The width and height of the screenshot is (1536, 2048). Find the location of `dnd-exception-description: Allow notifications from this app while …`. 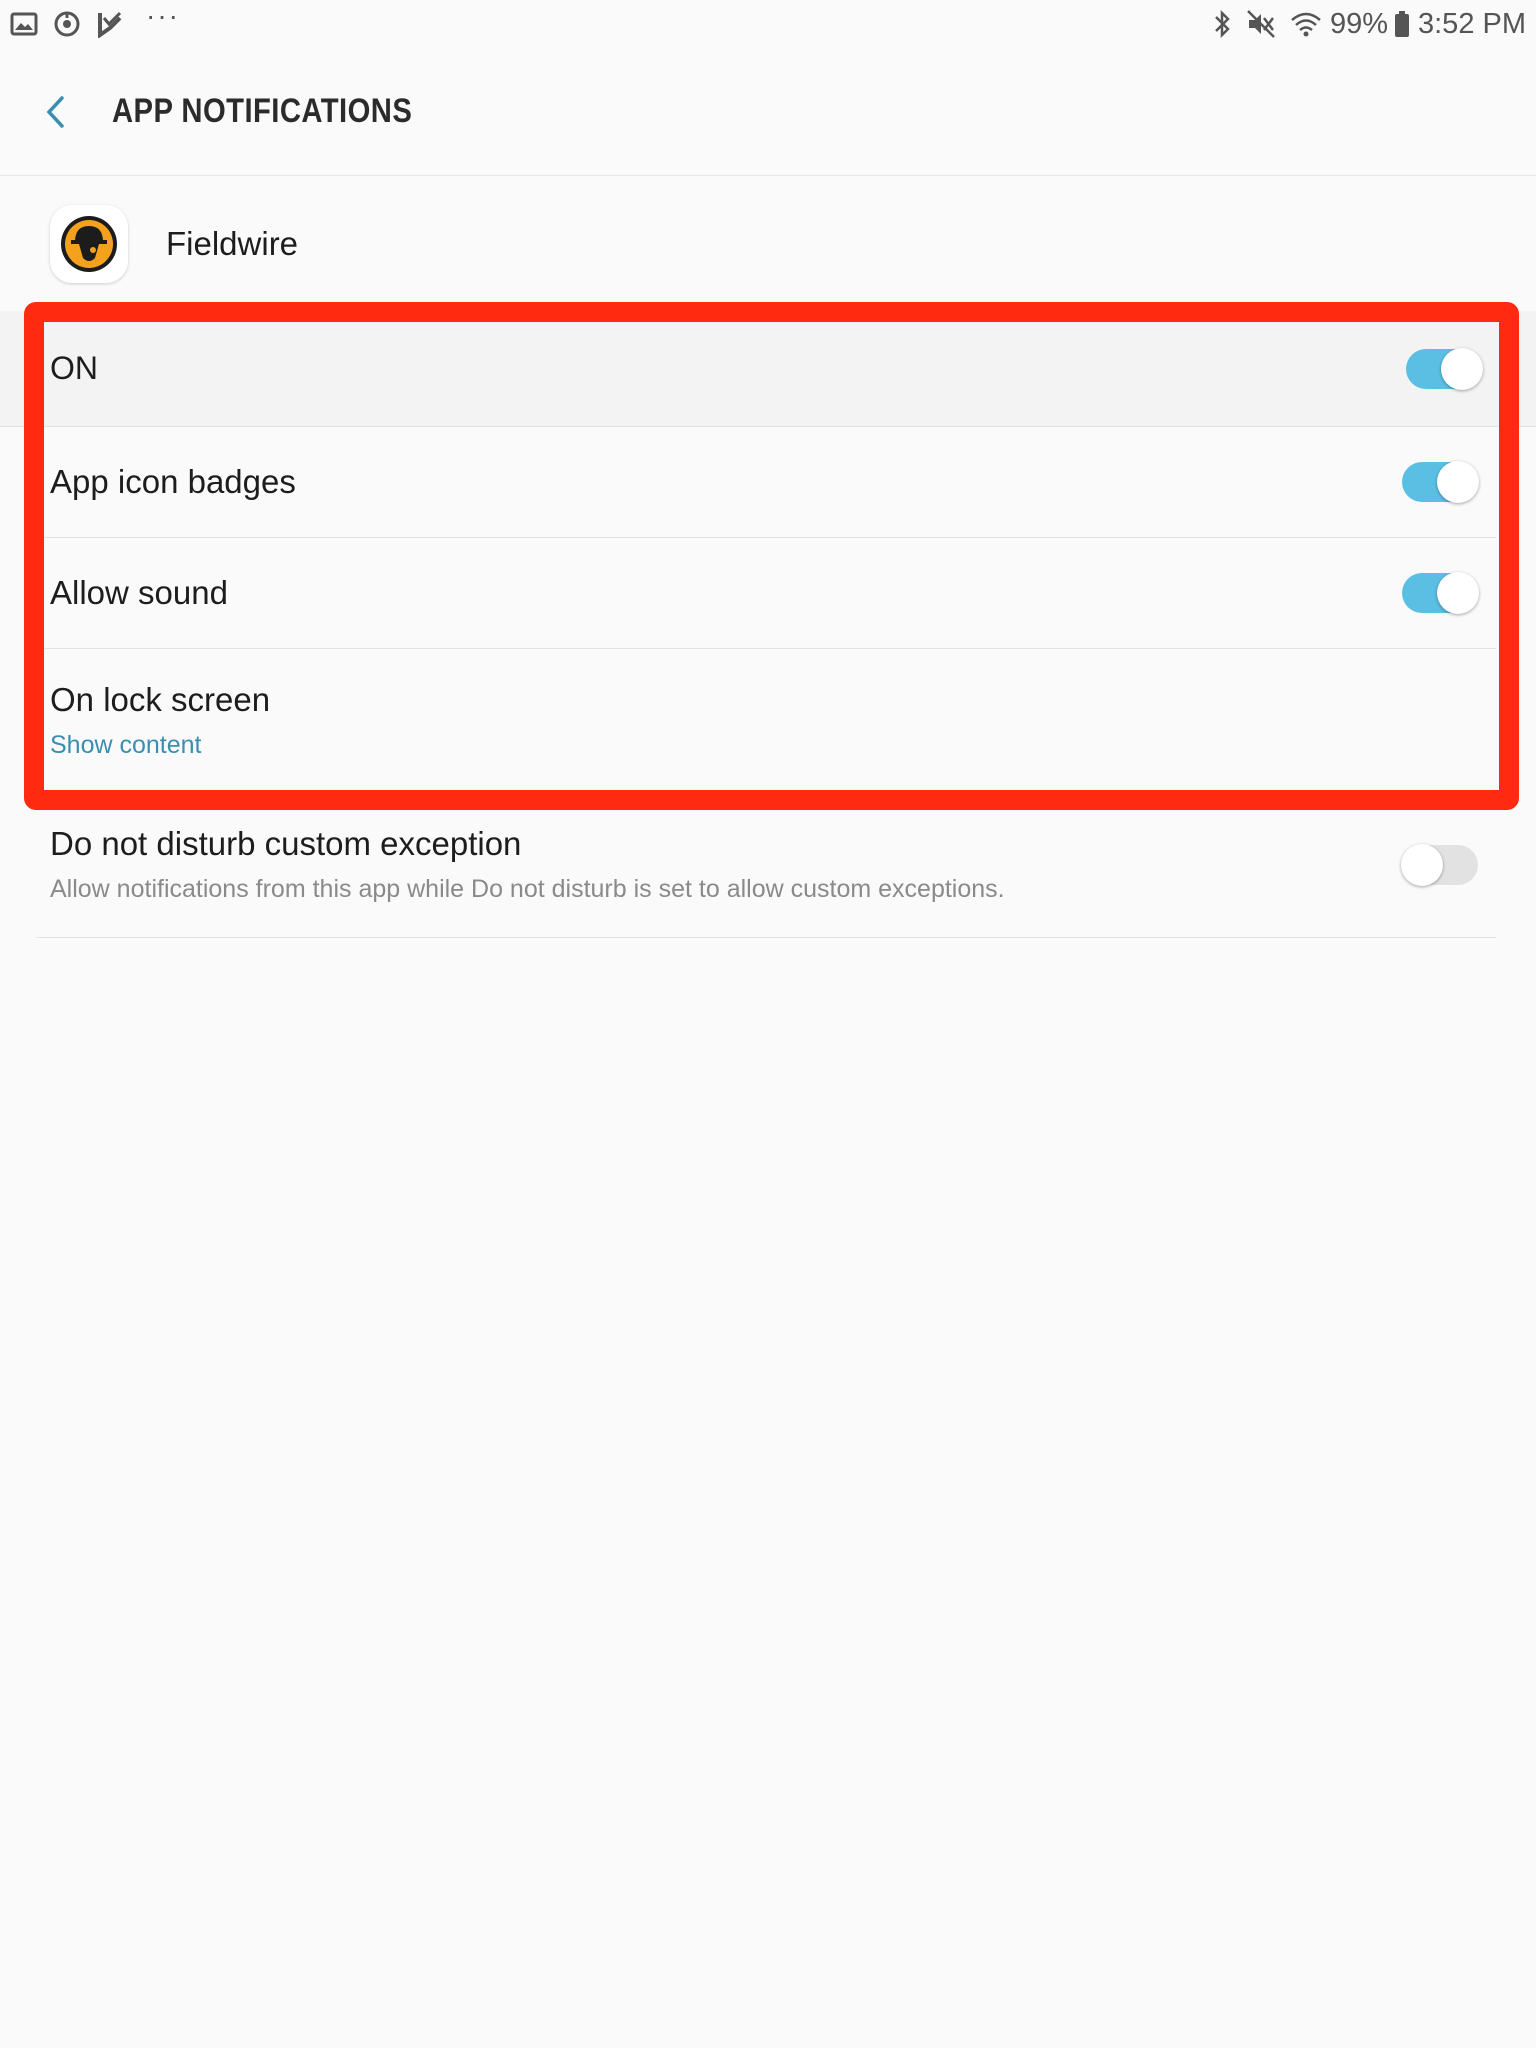

dnd-exception-description: Allow notifications from this app while … is located at coordinates (527, 889).